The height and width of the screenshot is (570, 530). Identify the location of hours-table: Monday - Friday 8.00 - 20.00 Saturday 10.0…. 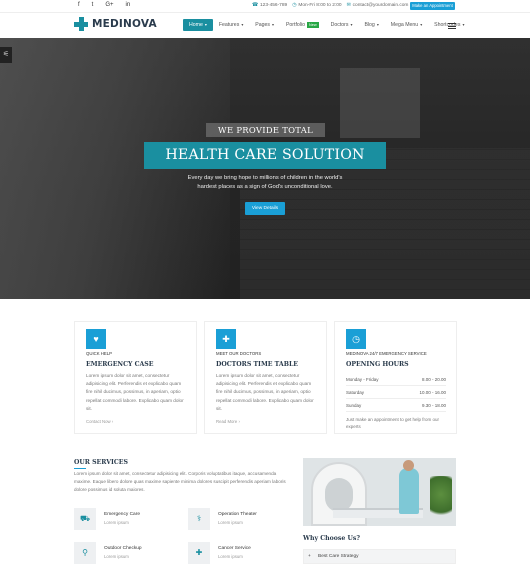
(396, 392).